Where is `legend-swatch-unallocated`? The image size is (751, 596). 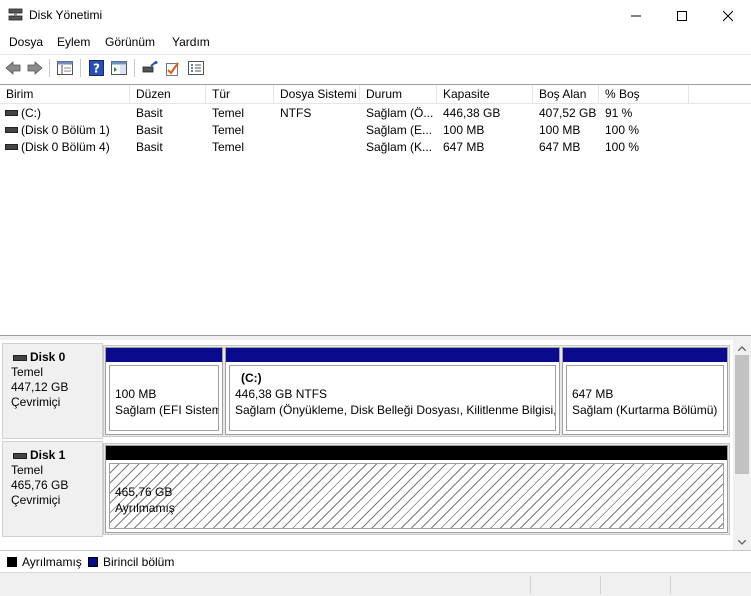 legend-swatch-unallocated is located at coordinates (12, 562).